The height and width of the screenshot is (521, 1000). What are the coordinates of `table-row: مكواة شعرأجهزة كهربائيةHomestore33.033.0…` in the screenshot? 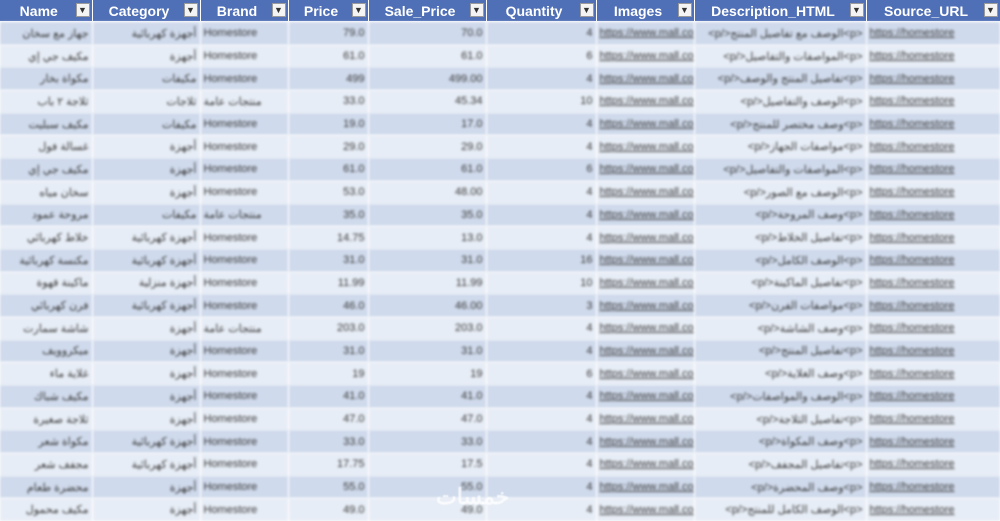 It's located at (500, 441).